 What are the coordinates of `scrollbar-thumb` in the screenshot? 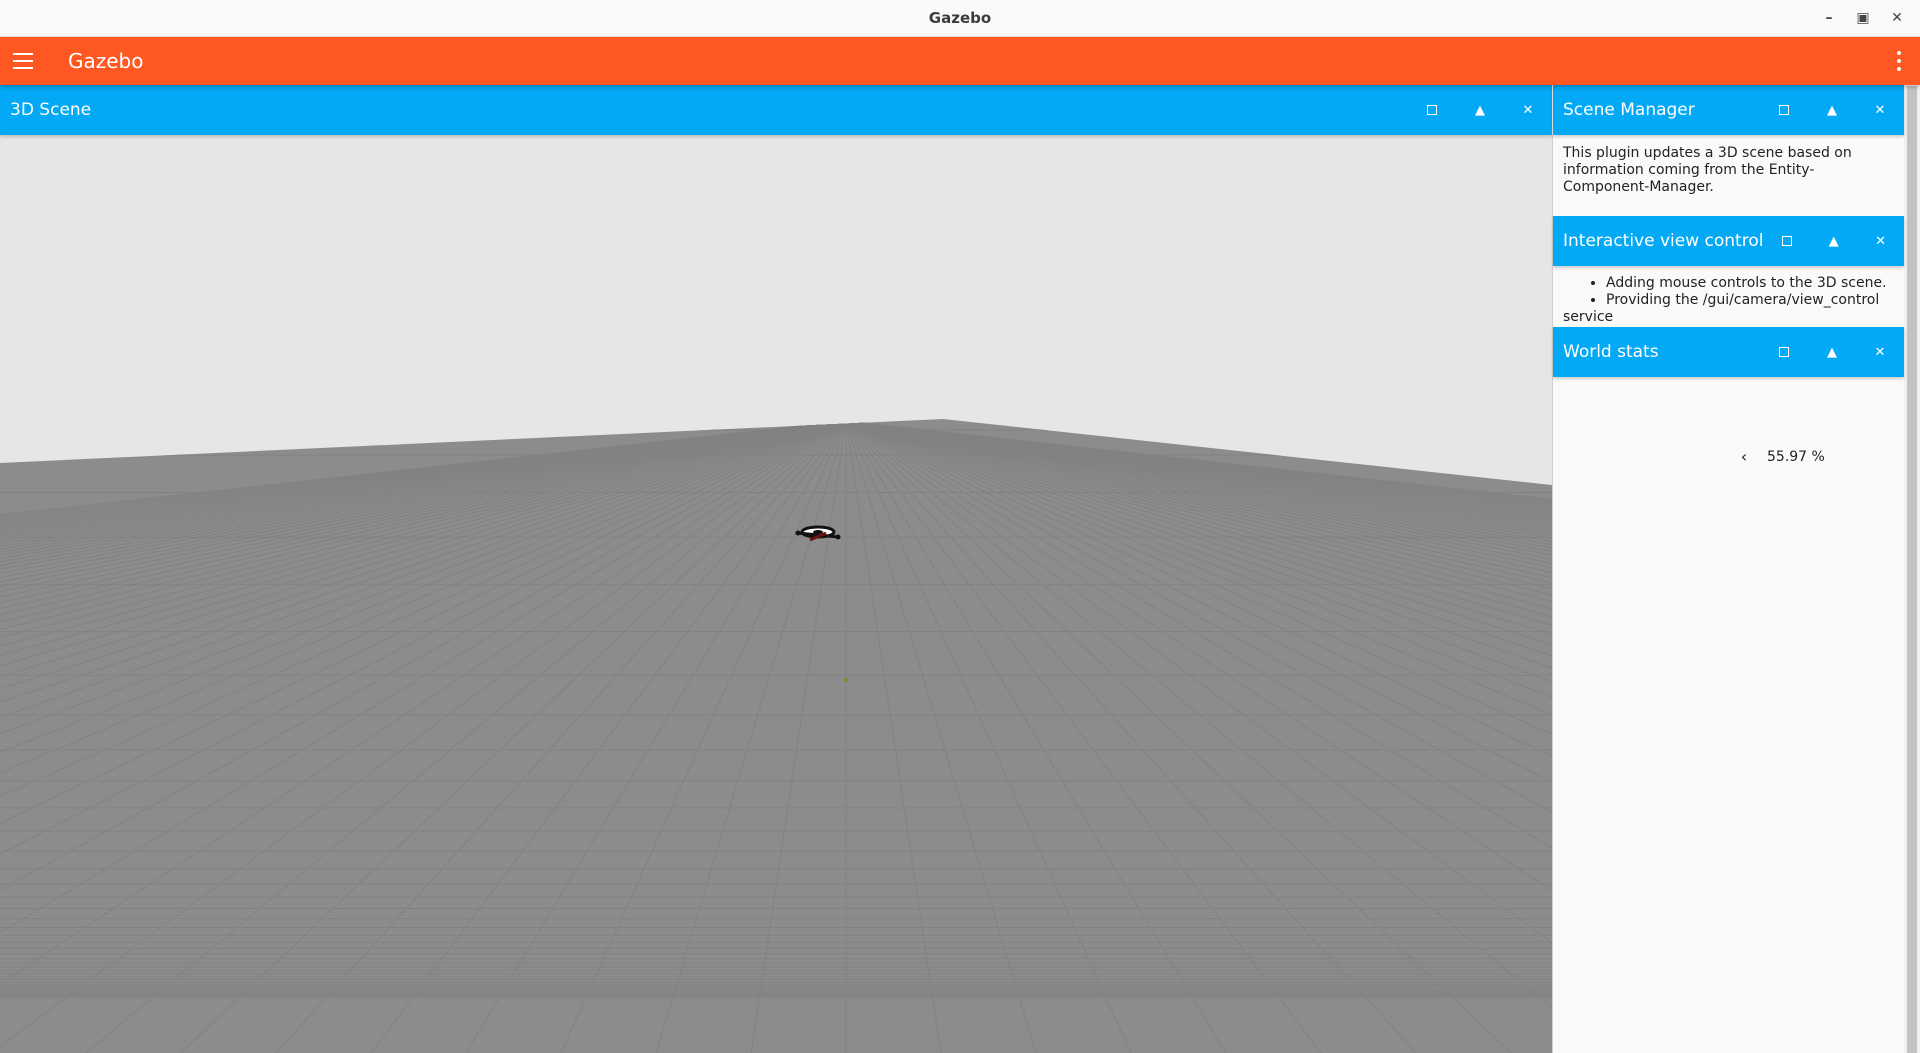 It's located at (1912, 569).